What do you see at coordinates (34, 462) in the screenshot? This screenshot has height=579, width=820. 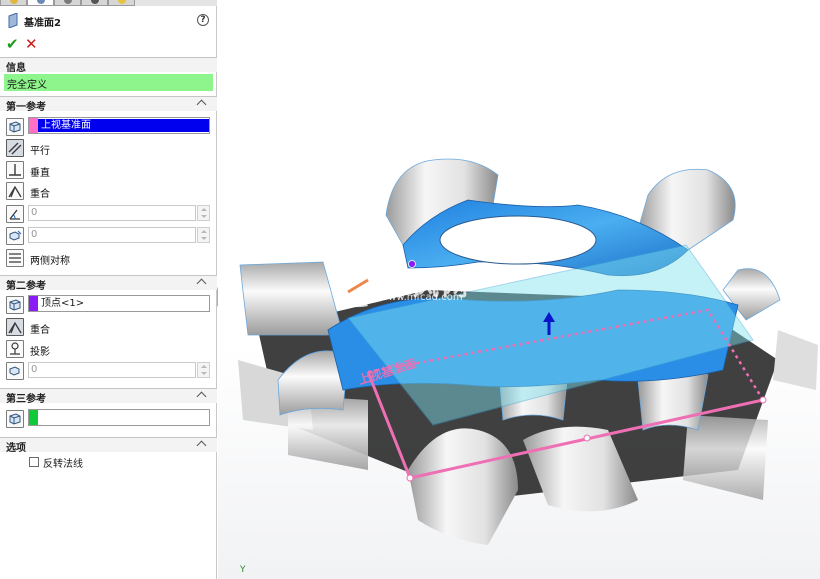 I see `flip-normal-checkbox` at bounding box center [34, 462].